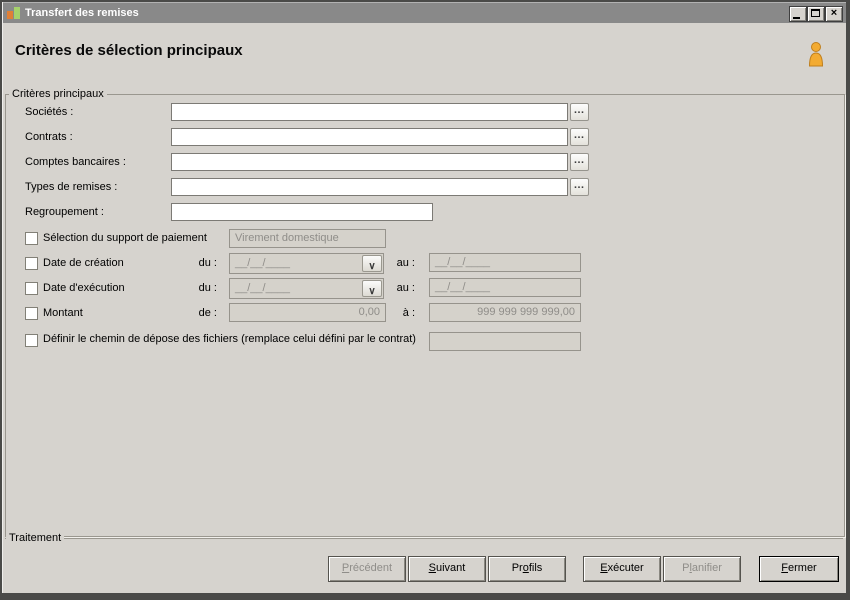 The image size is (850, 600). I want to click on date-execution-to-field: __/__/____, so click(505, 287).